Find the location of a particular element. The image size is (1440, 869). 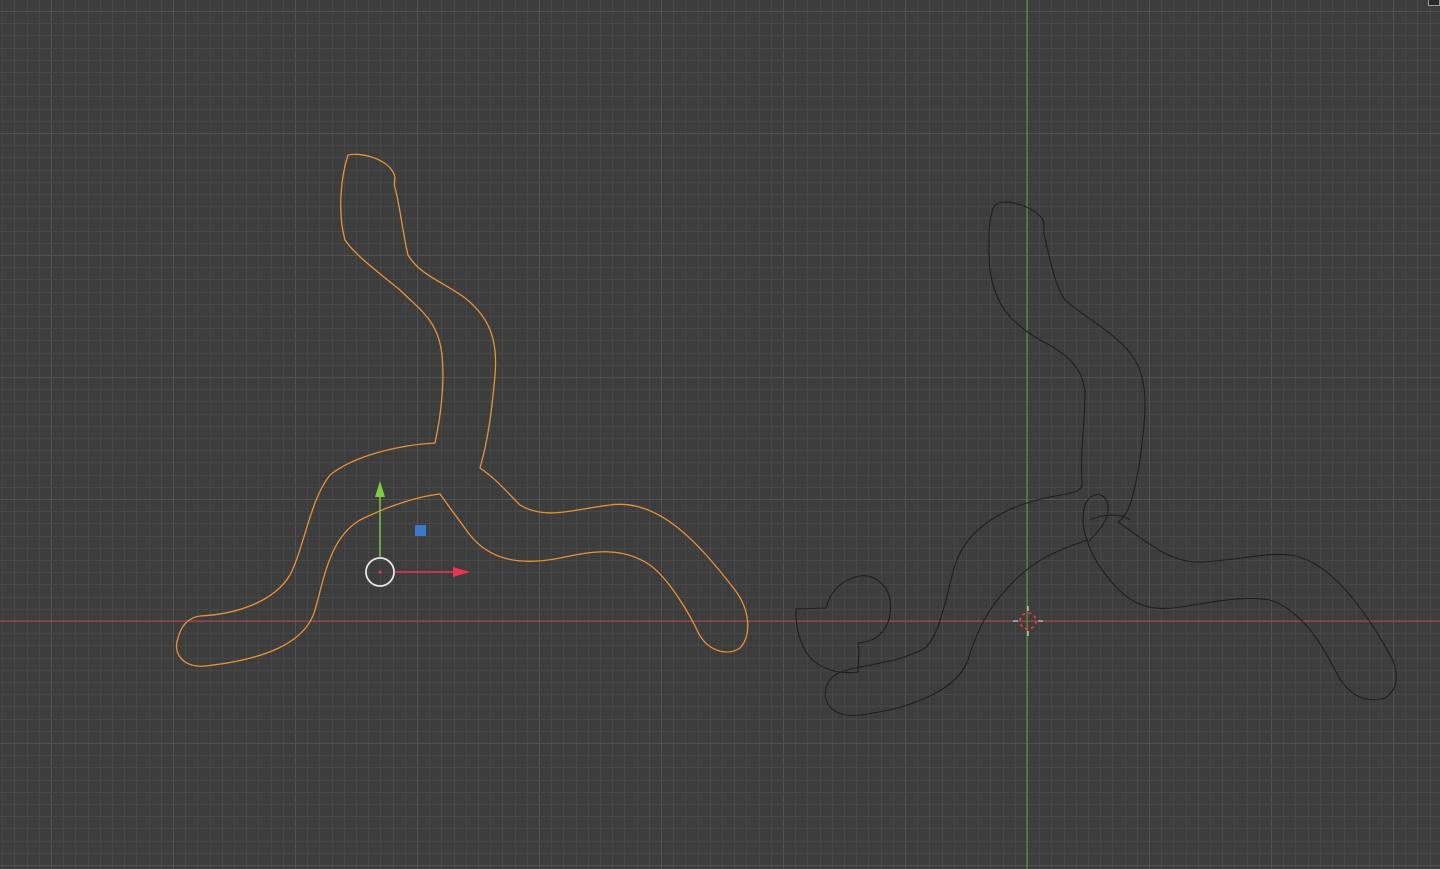

origin-dot-icon is located at coordinates (380, 572).